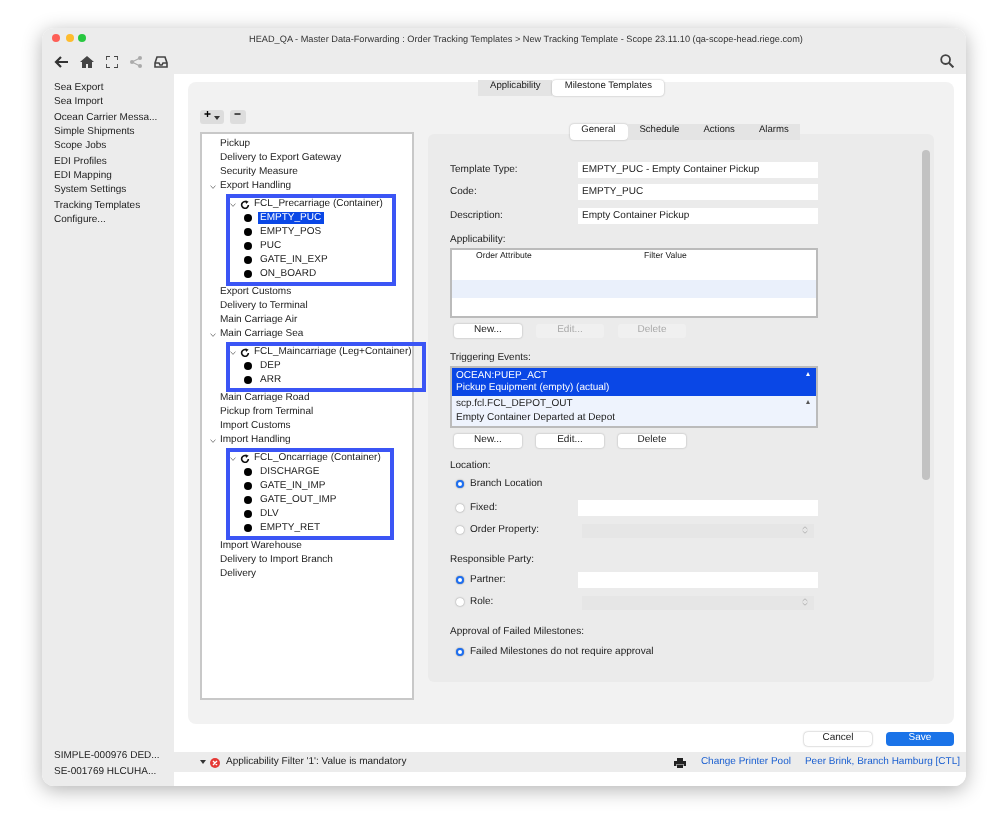 The width and height of the screenshot is (1008, 836). What do you see at coordinates (680, 762) in the screenshot?
I see `printer-icon` at bounding box center [680, 762].